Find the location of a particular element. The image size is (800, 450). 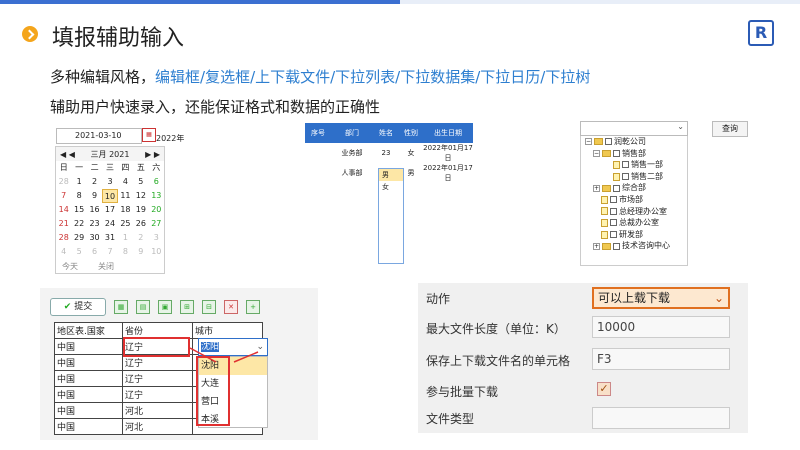

calendar-day: 14 is located at coordinates (63, 210).